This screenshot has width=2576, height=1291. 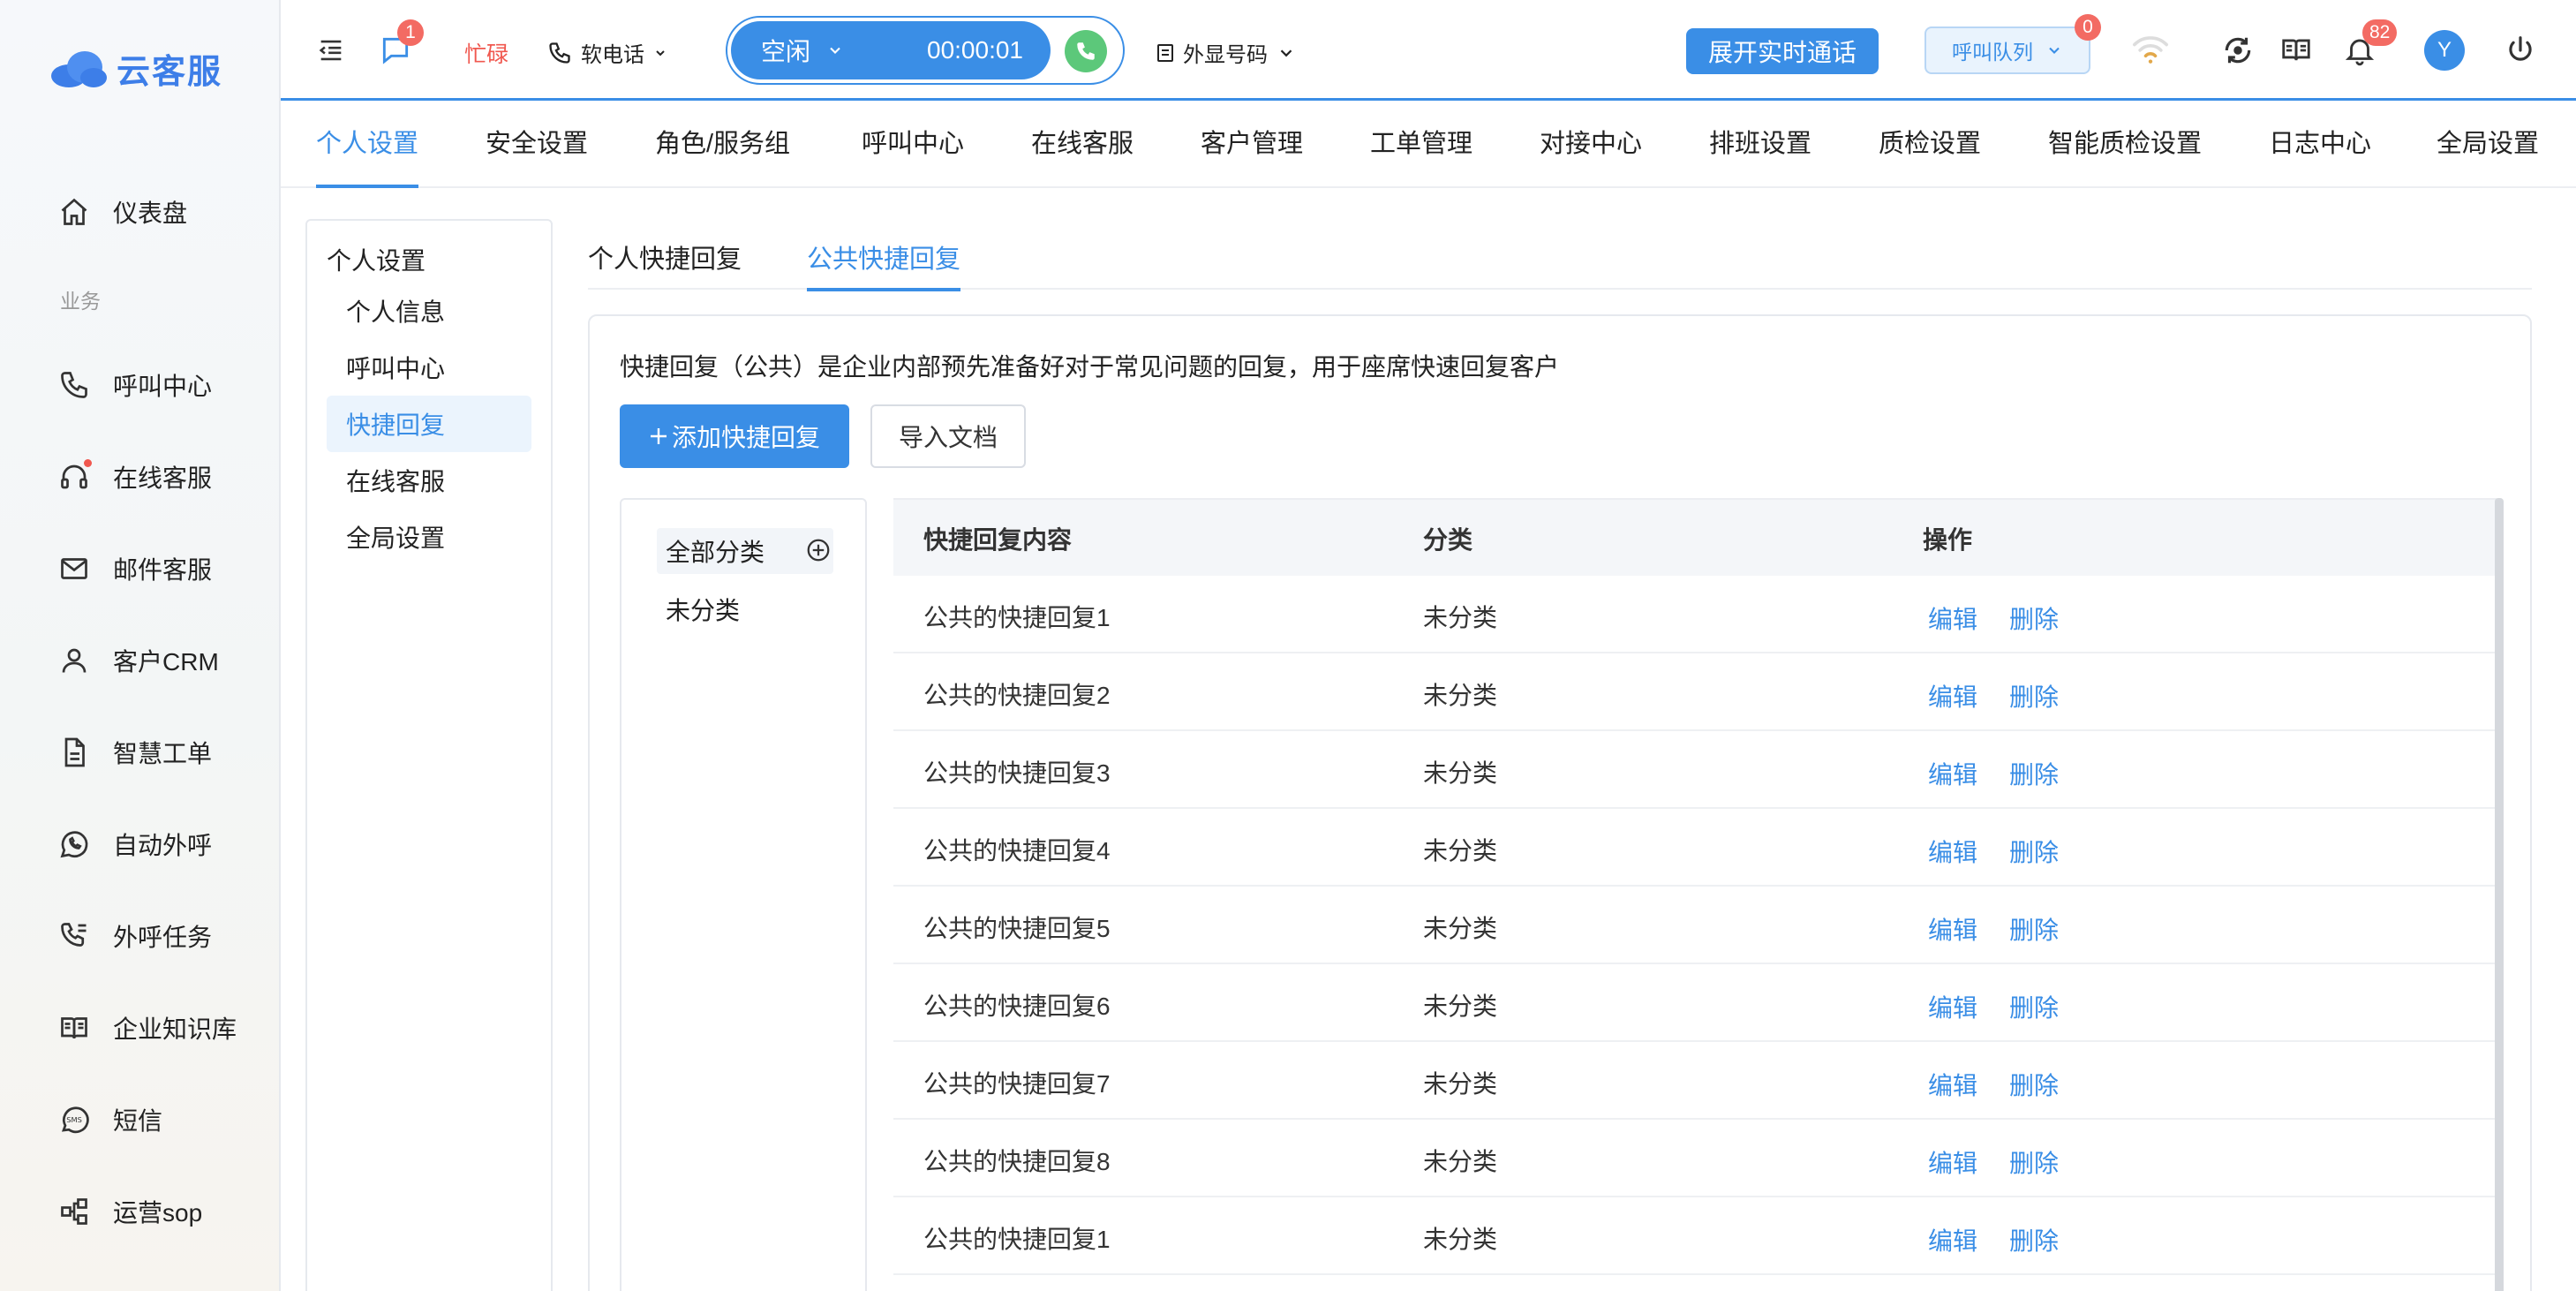 I want to click on add-quick-reply-button: 添加快捷回复, so click(x=735, y=436).